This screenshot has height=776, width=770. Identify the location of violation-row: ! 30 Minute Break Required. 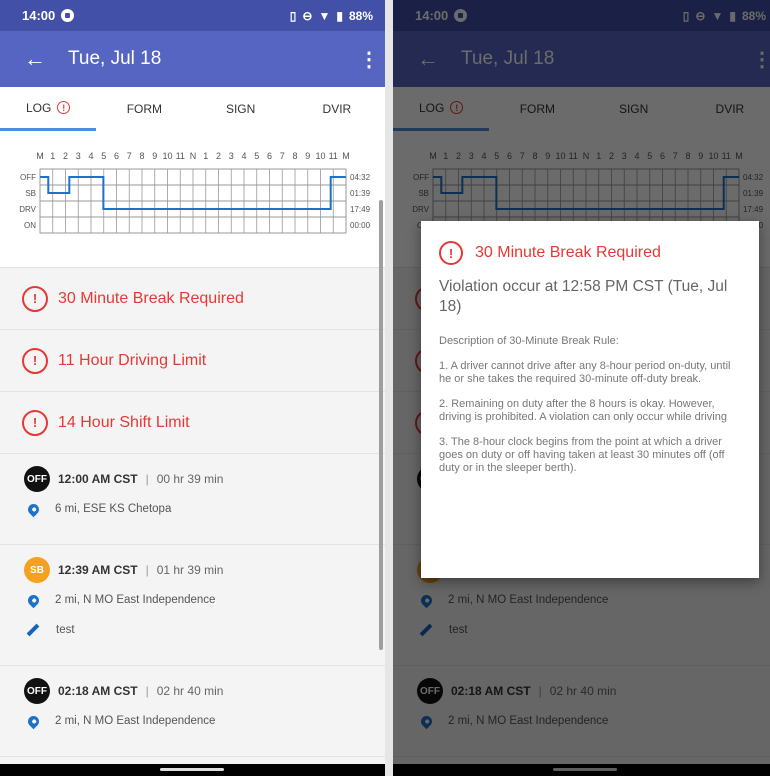
(192, 299).